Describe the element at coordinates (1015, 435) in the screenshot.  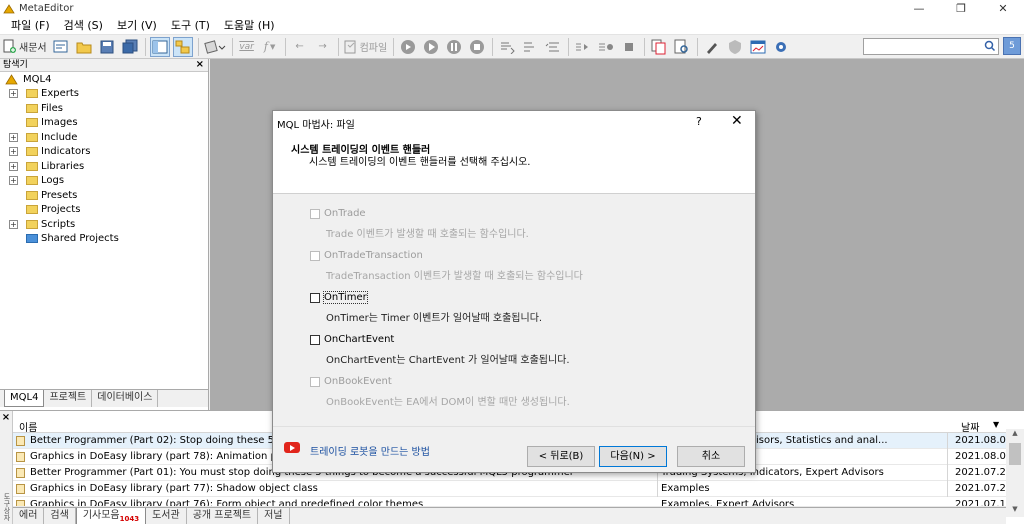
I see `scroll-up-icon: ▲` at that location.